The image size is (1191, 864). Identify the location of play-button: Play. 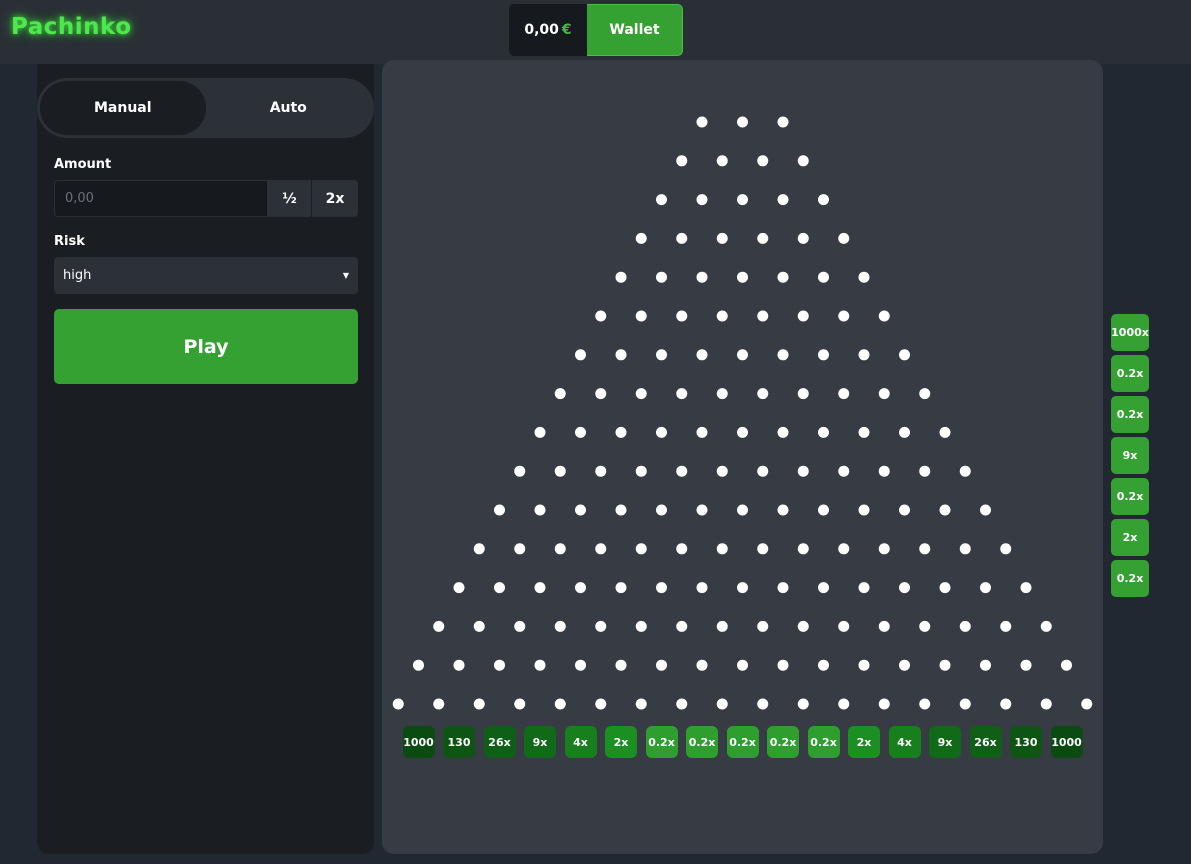
(206, 346).